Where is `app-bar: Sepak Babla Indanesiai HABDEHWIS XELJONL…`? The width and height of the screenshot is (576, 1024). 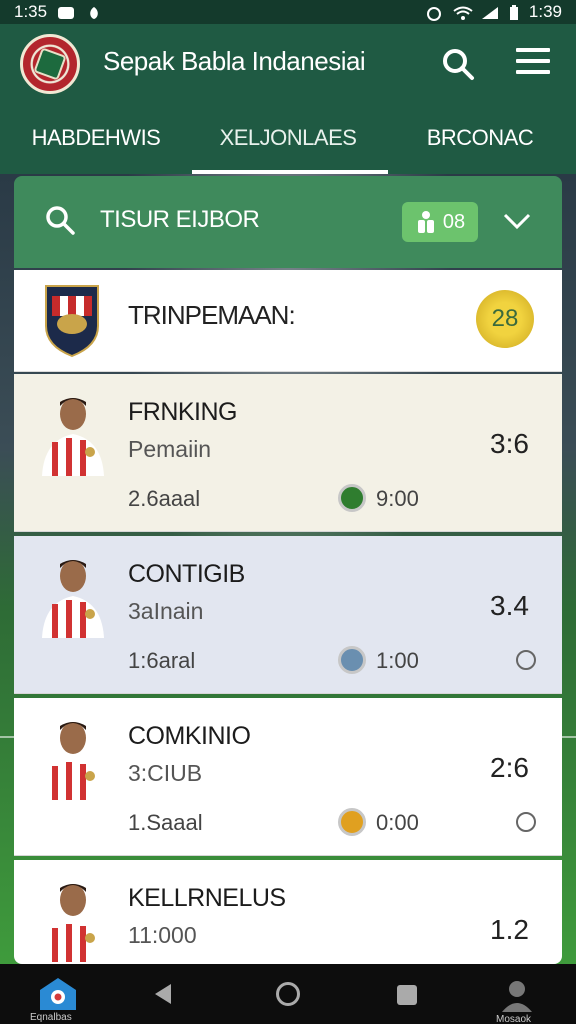
app-bar: Sepak Babla Indanesiai HABDEHWIS XELJONL… is located at coordinates (288, 99).